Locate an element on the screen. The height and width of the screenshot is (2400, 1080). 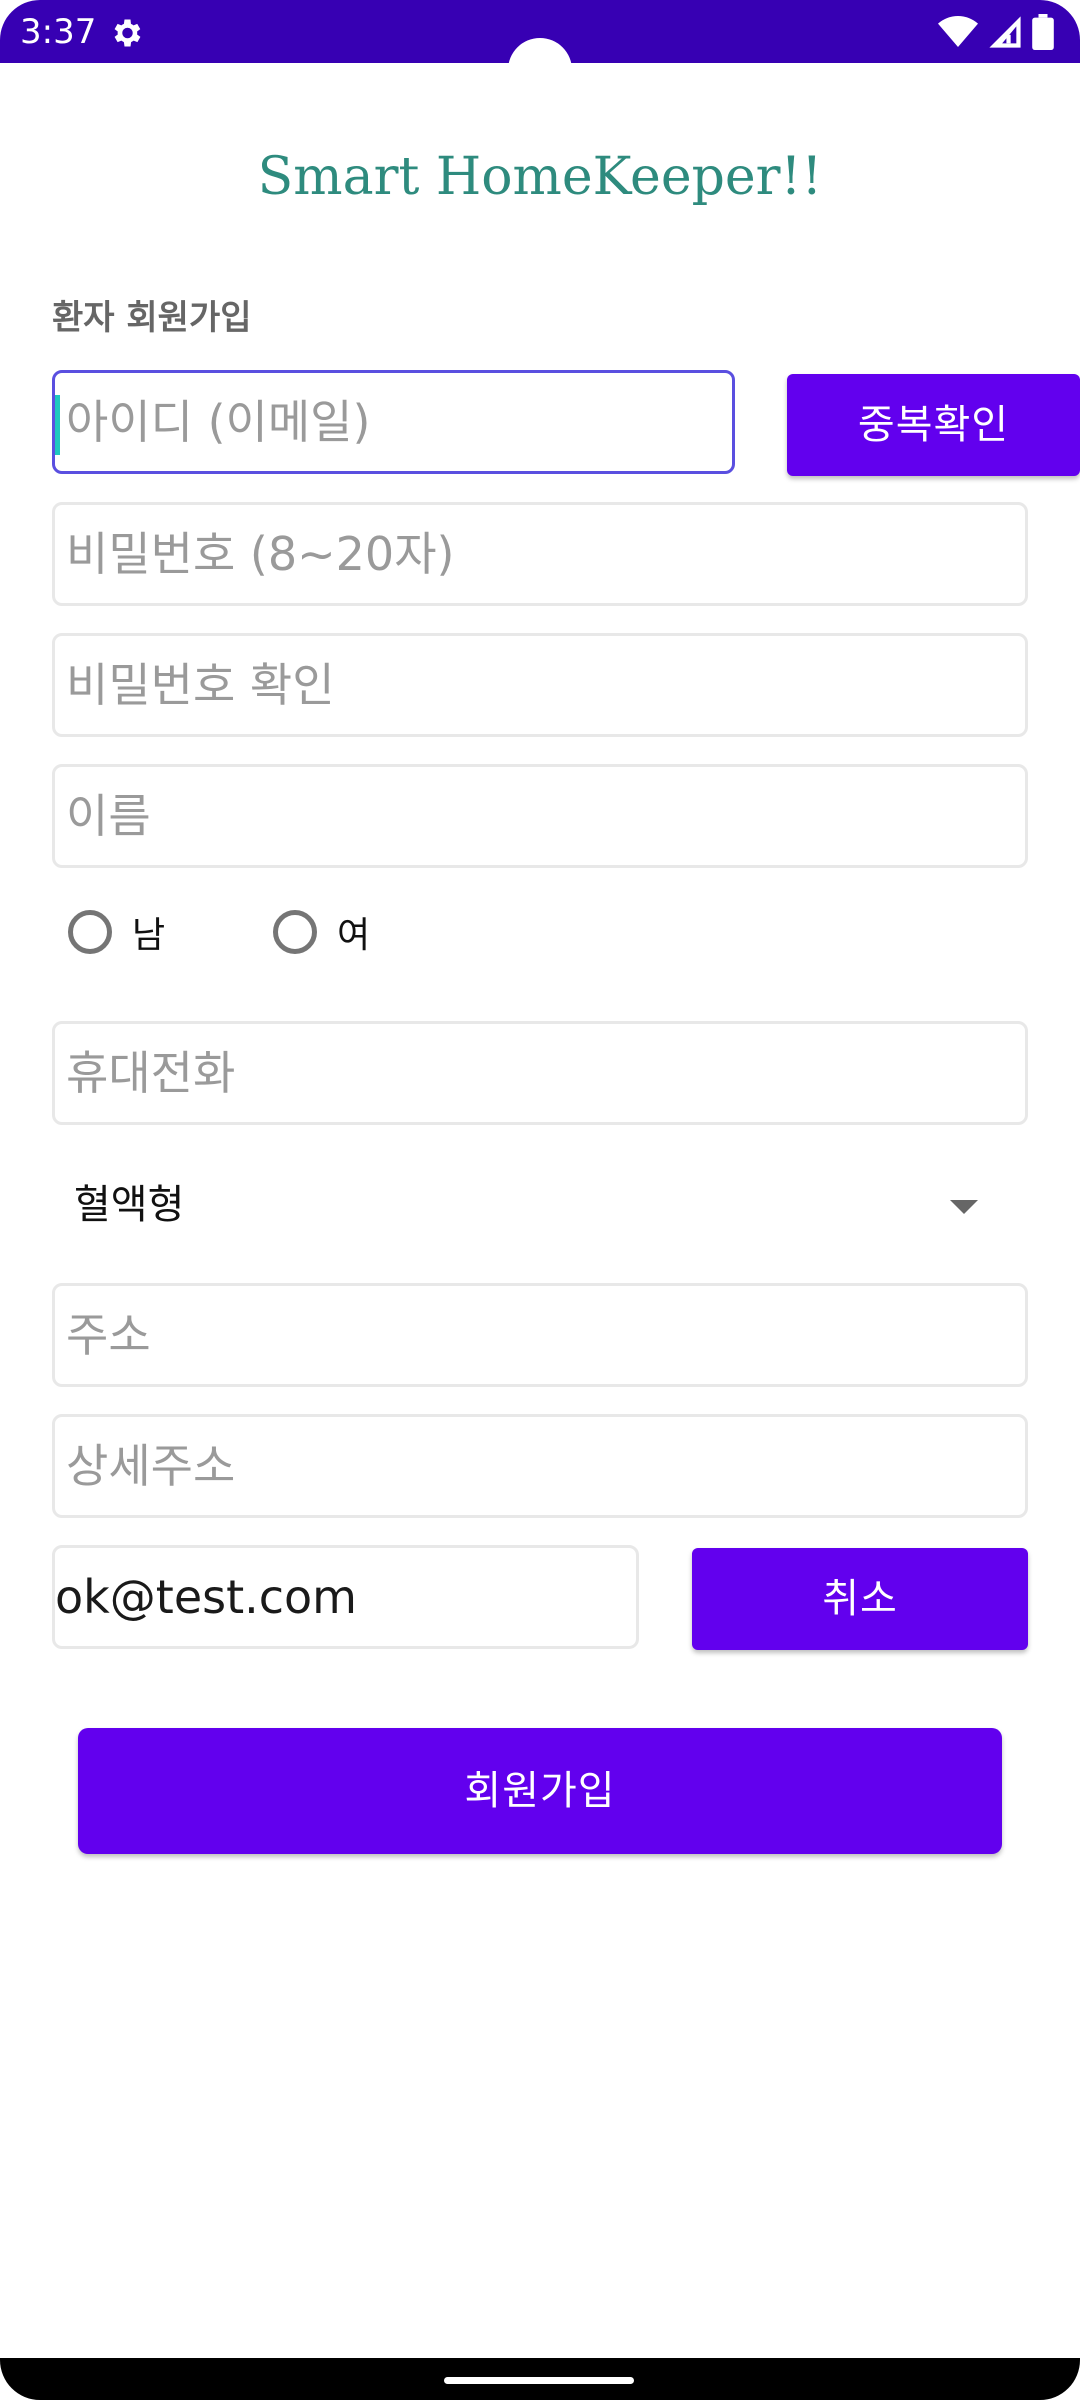
gender-male-radio: 남 is located at coordinates (116, 932).